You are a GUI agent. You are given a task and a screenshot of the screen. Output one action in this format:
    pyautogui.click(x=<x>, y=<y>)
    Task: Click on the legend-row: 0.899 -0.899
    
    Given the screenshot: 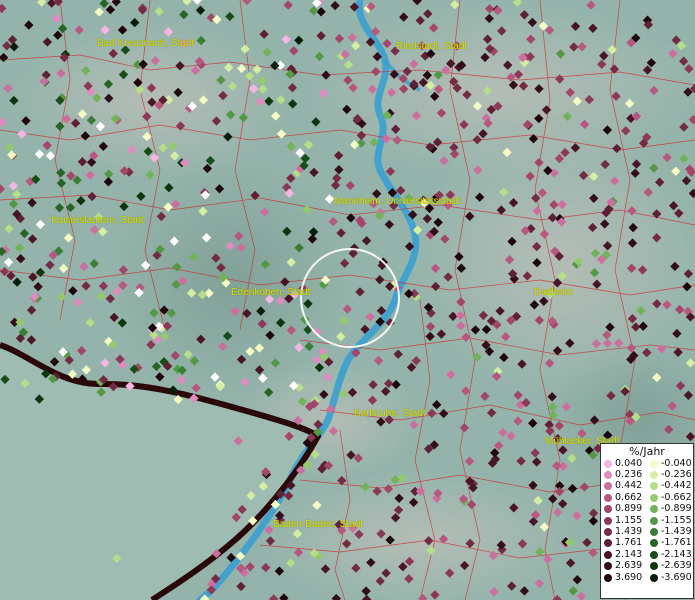 What is the action you would take?
    pyautogui.click(x=647, y=509)
    